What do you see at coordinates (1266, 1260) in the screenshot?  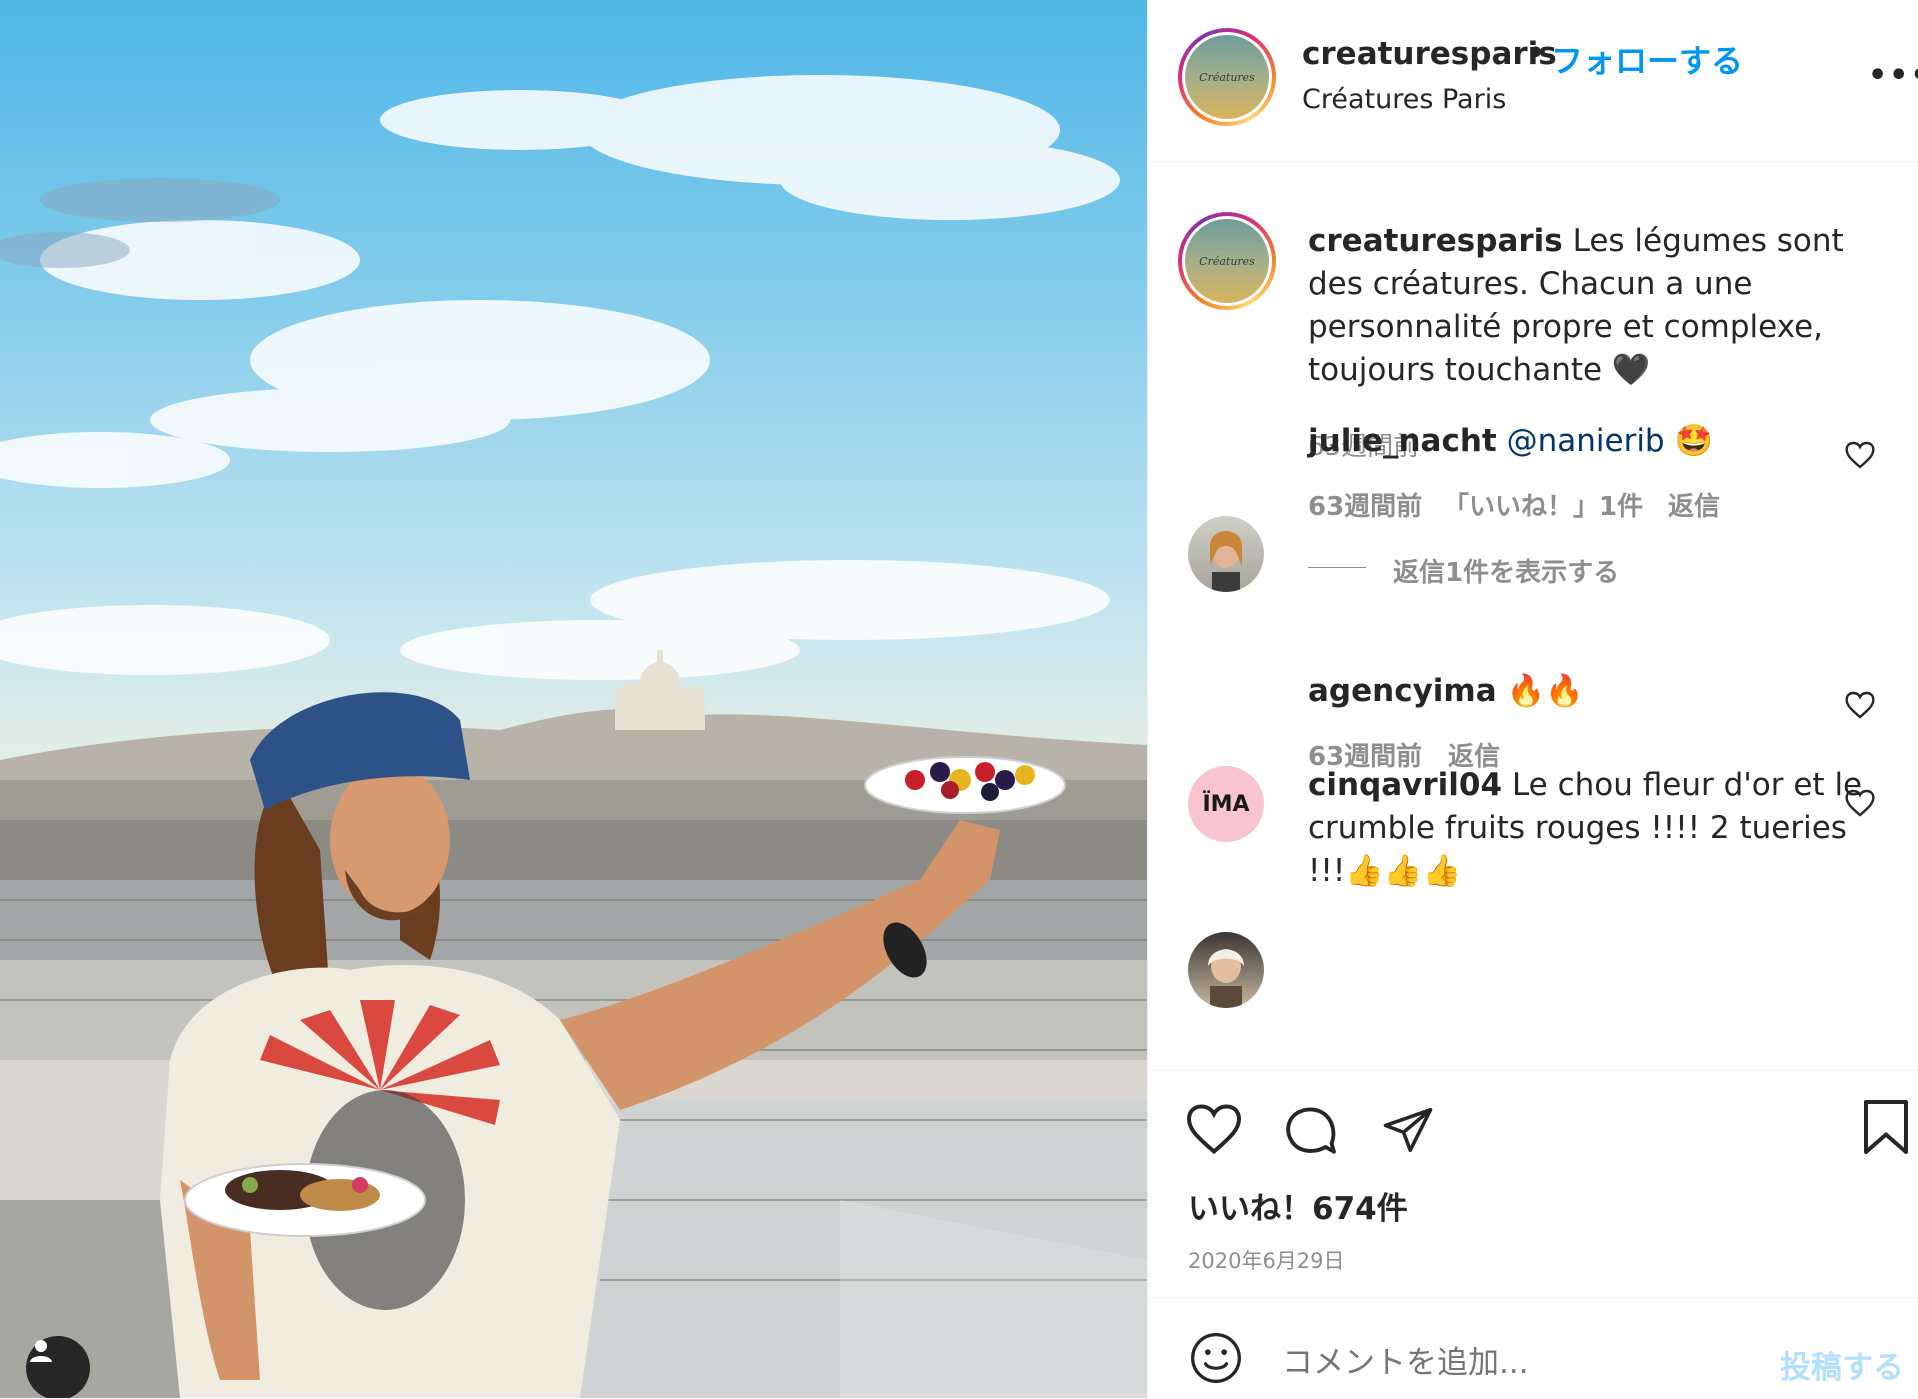 I see `post-date: 2020年6月29日` at bounding box center [1266, 1260].